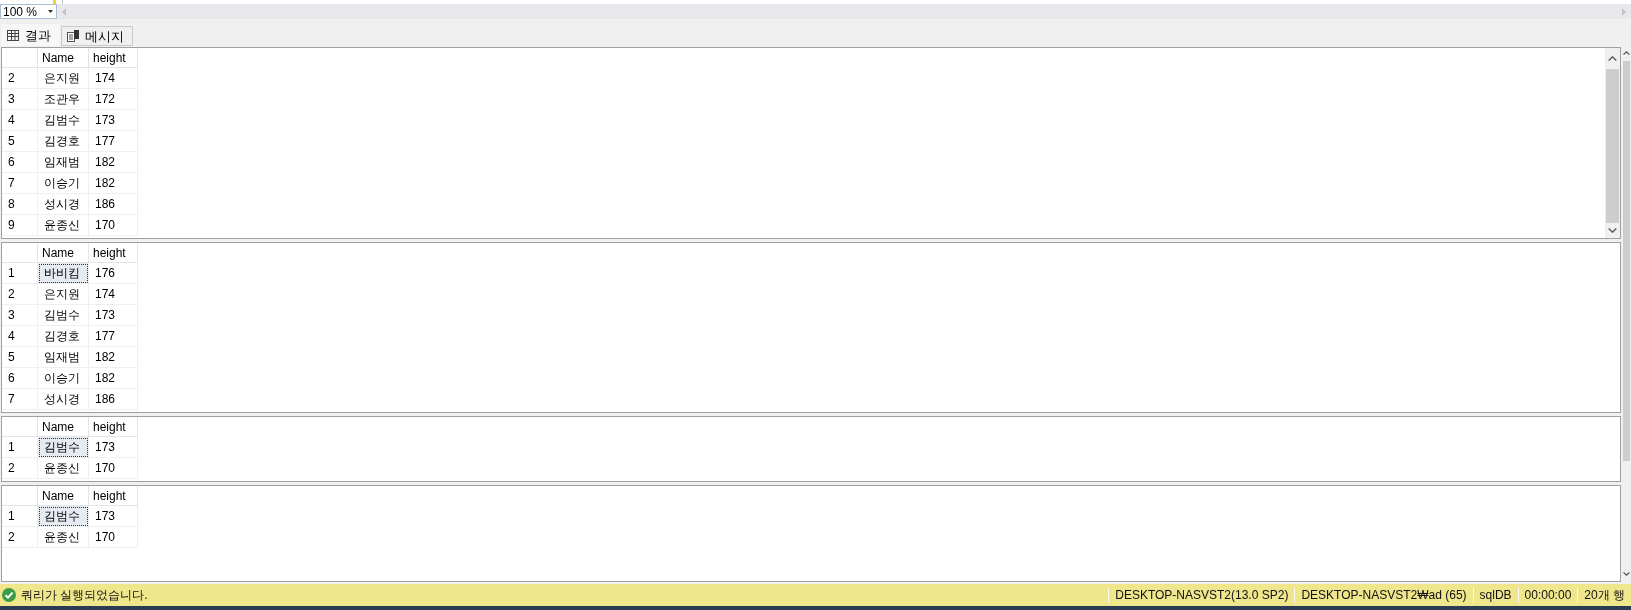  Describe the element at coordinates (84, 595) in the screenshot. I see `status-message: 쿼리가 실행되었습니다.` at that location.